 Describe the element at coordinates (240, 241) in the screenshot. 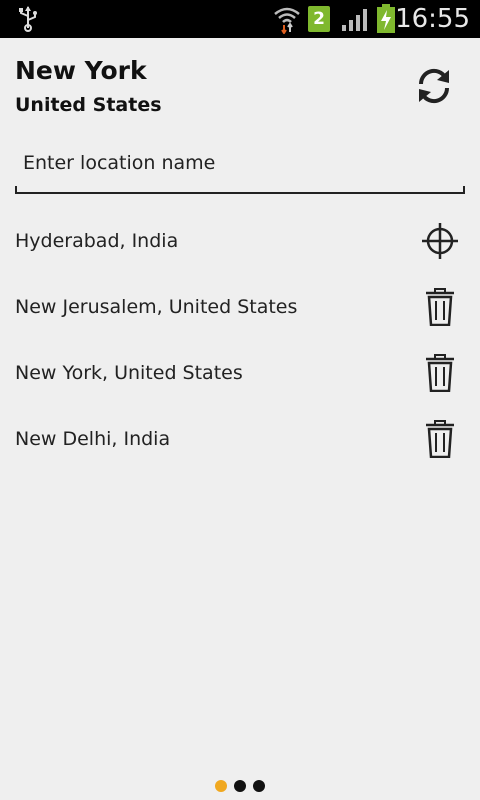

I see `list-item: Hyderabad, India` at that location.